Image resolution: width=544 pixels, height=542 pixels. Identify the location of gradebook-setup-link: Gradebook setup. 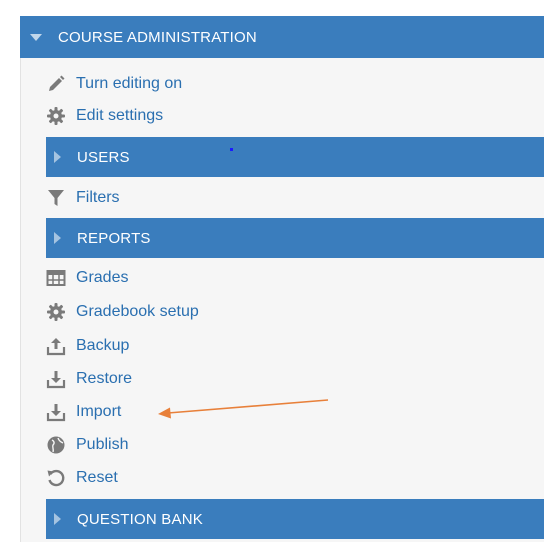
(122, 312).